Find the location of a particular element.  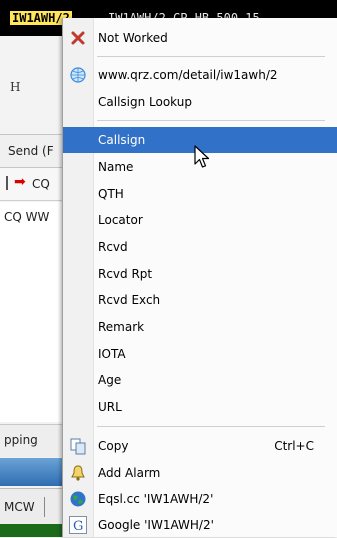

google-icon: G is located at coordinates (78, 525).